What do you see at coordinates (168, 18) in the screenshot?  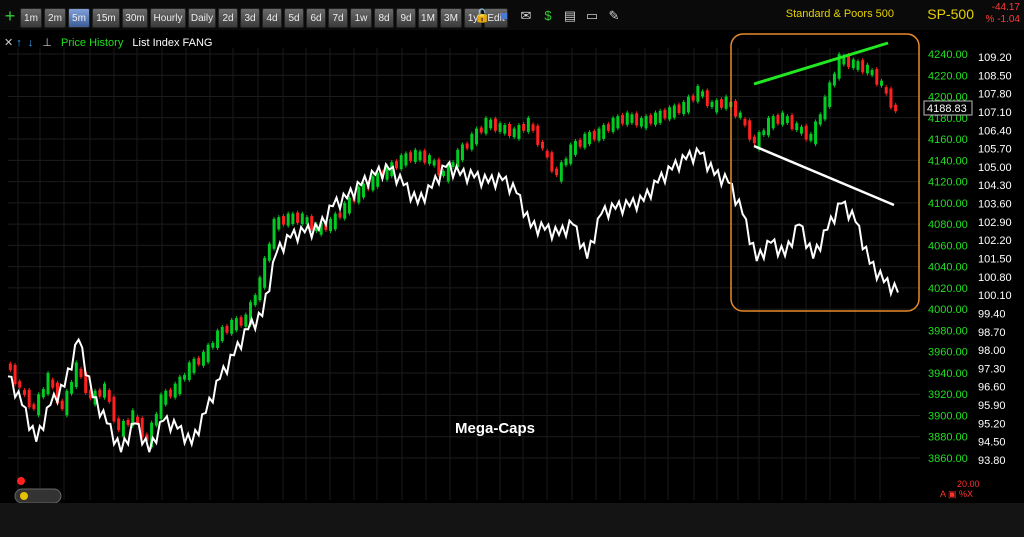 I see `period-button-hourly: Hourly` at bounding box center [168, 18].